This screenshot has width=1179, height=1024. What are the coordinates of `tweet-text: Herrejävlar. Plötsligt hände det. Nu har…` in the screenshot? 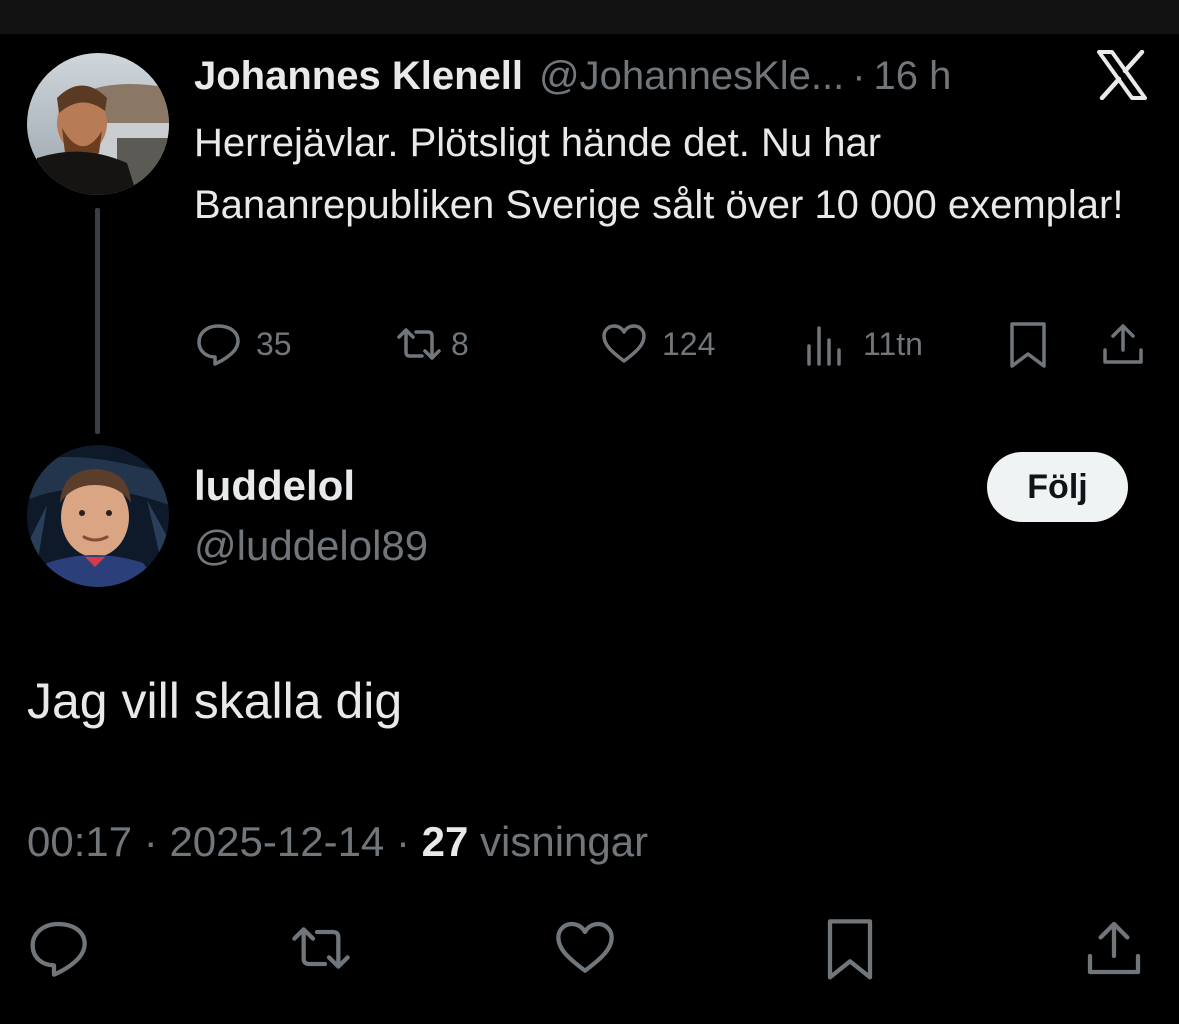 It's located at (659, 174).